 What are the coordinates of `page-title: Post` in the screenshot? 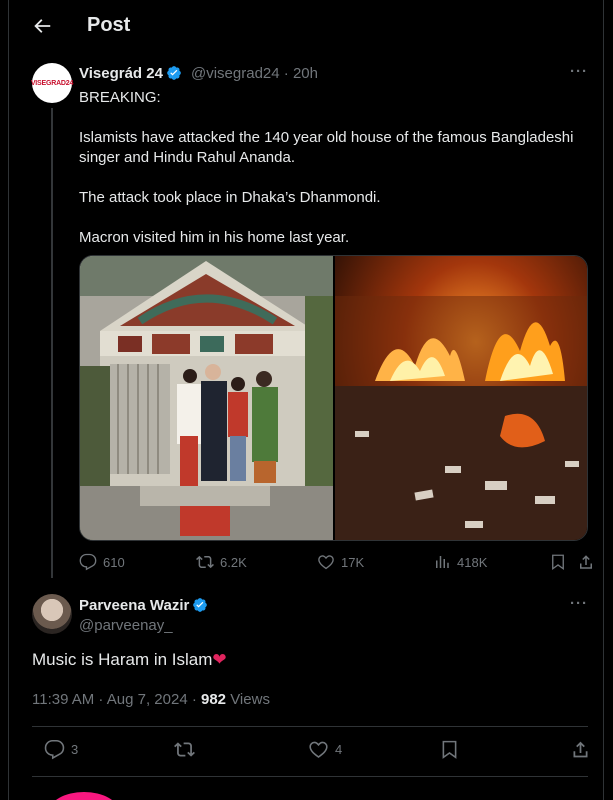 It's located at (109, 25).